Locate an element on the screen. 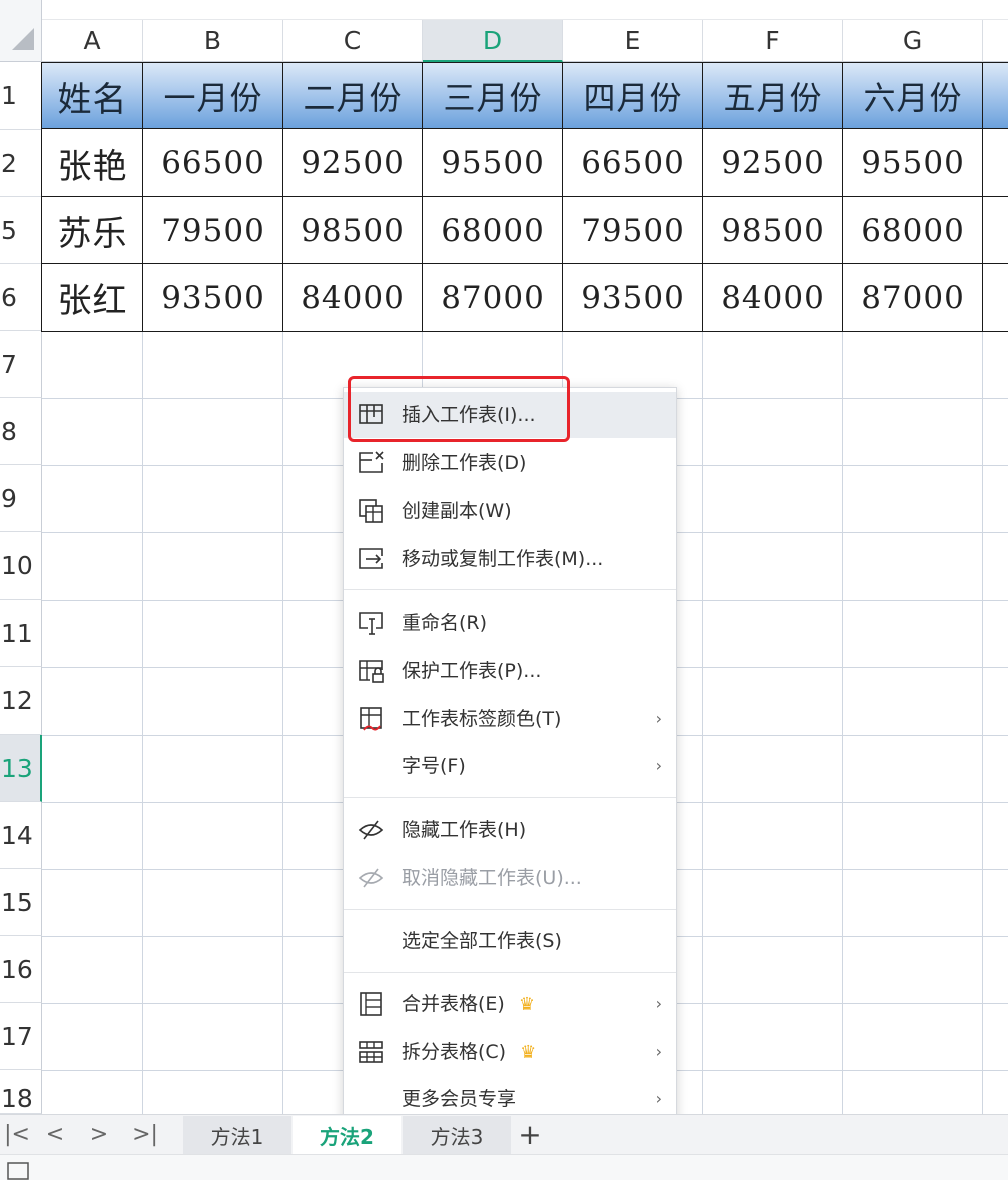 Image resolution: width=1008 pixels, height=1180 pixels. menu-item-label: 创建副本(W) is located at coordinates (457, 511).